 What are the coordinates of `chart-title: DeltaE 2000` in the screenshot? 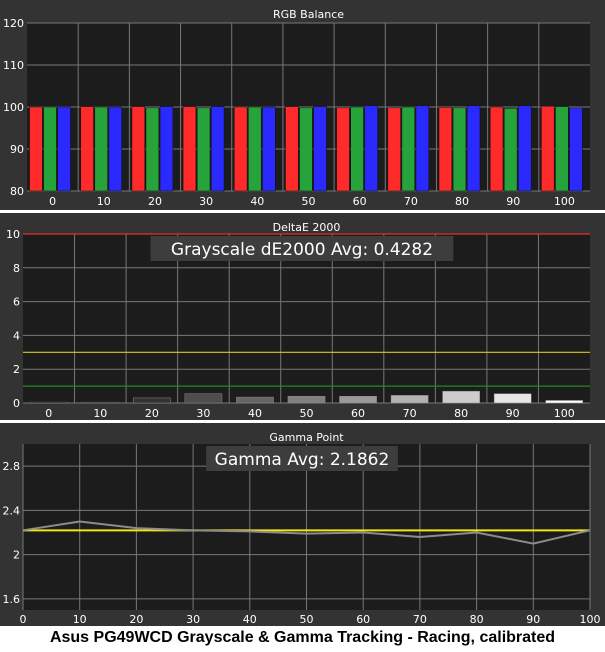 It's located at (307, 227).